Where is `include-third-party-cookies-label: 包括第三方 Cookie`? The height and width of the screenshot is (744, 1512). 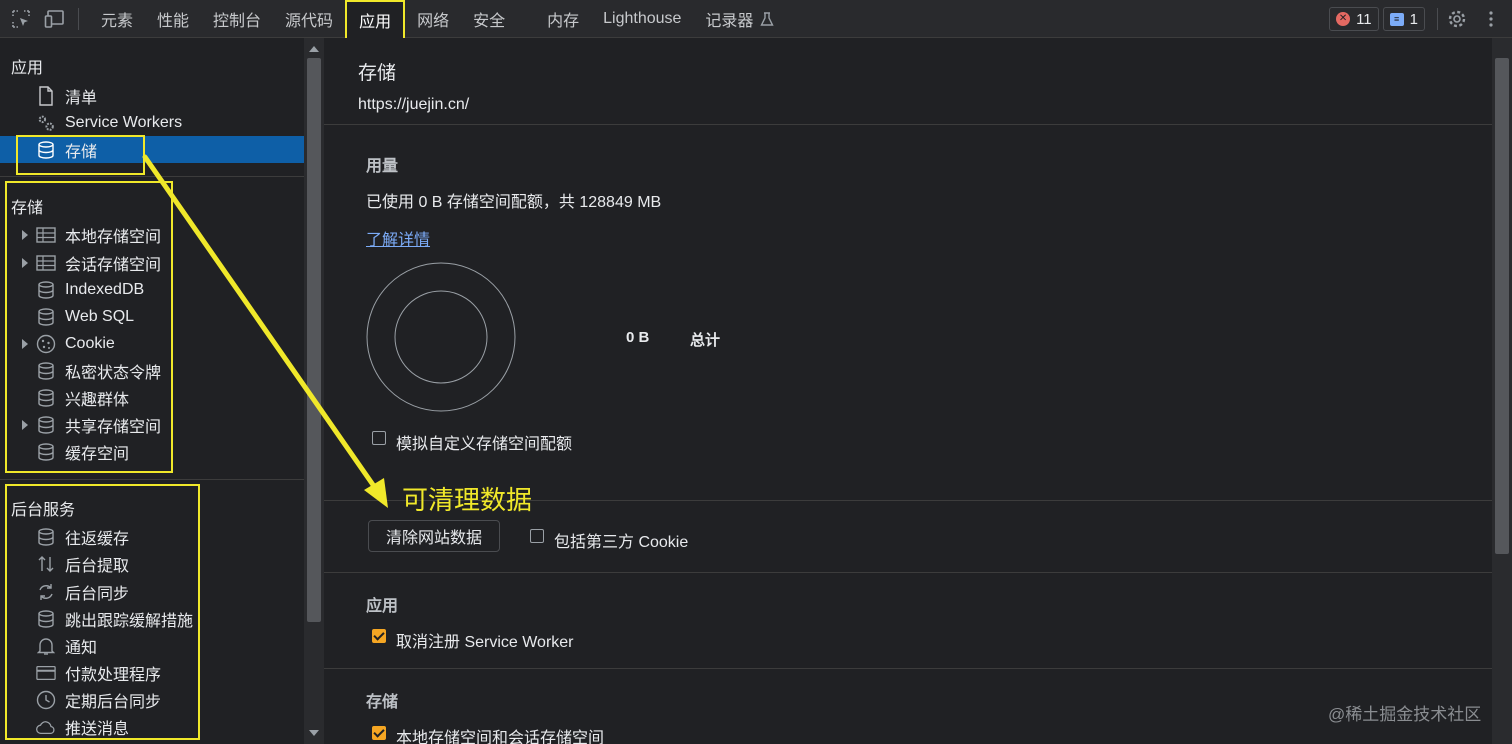
include-third-party-cookies-label: 包括第三方 Cookie is located at coordinates (621, 542).